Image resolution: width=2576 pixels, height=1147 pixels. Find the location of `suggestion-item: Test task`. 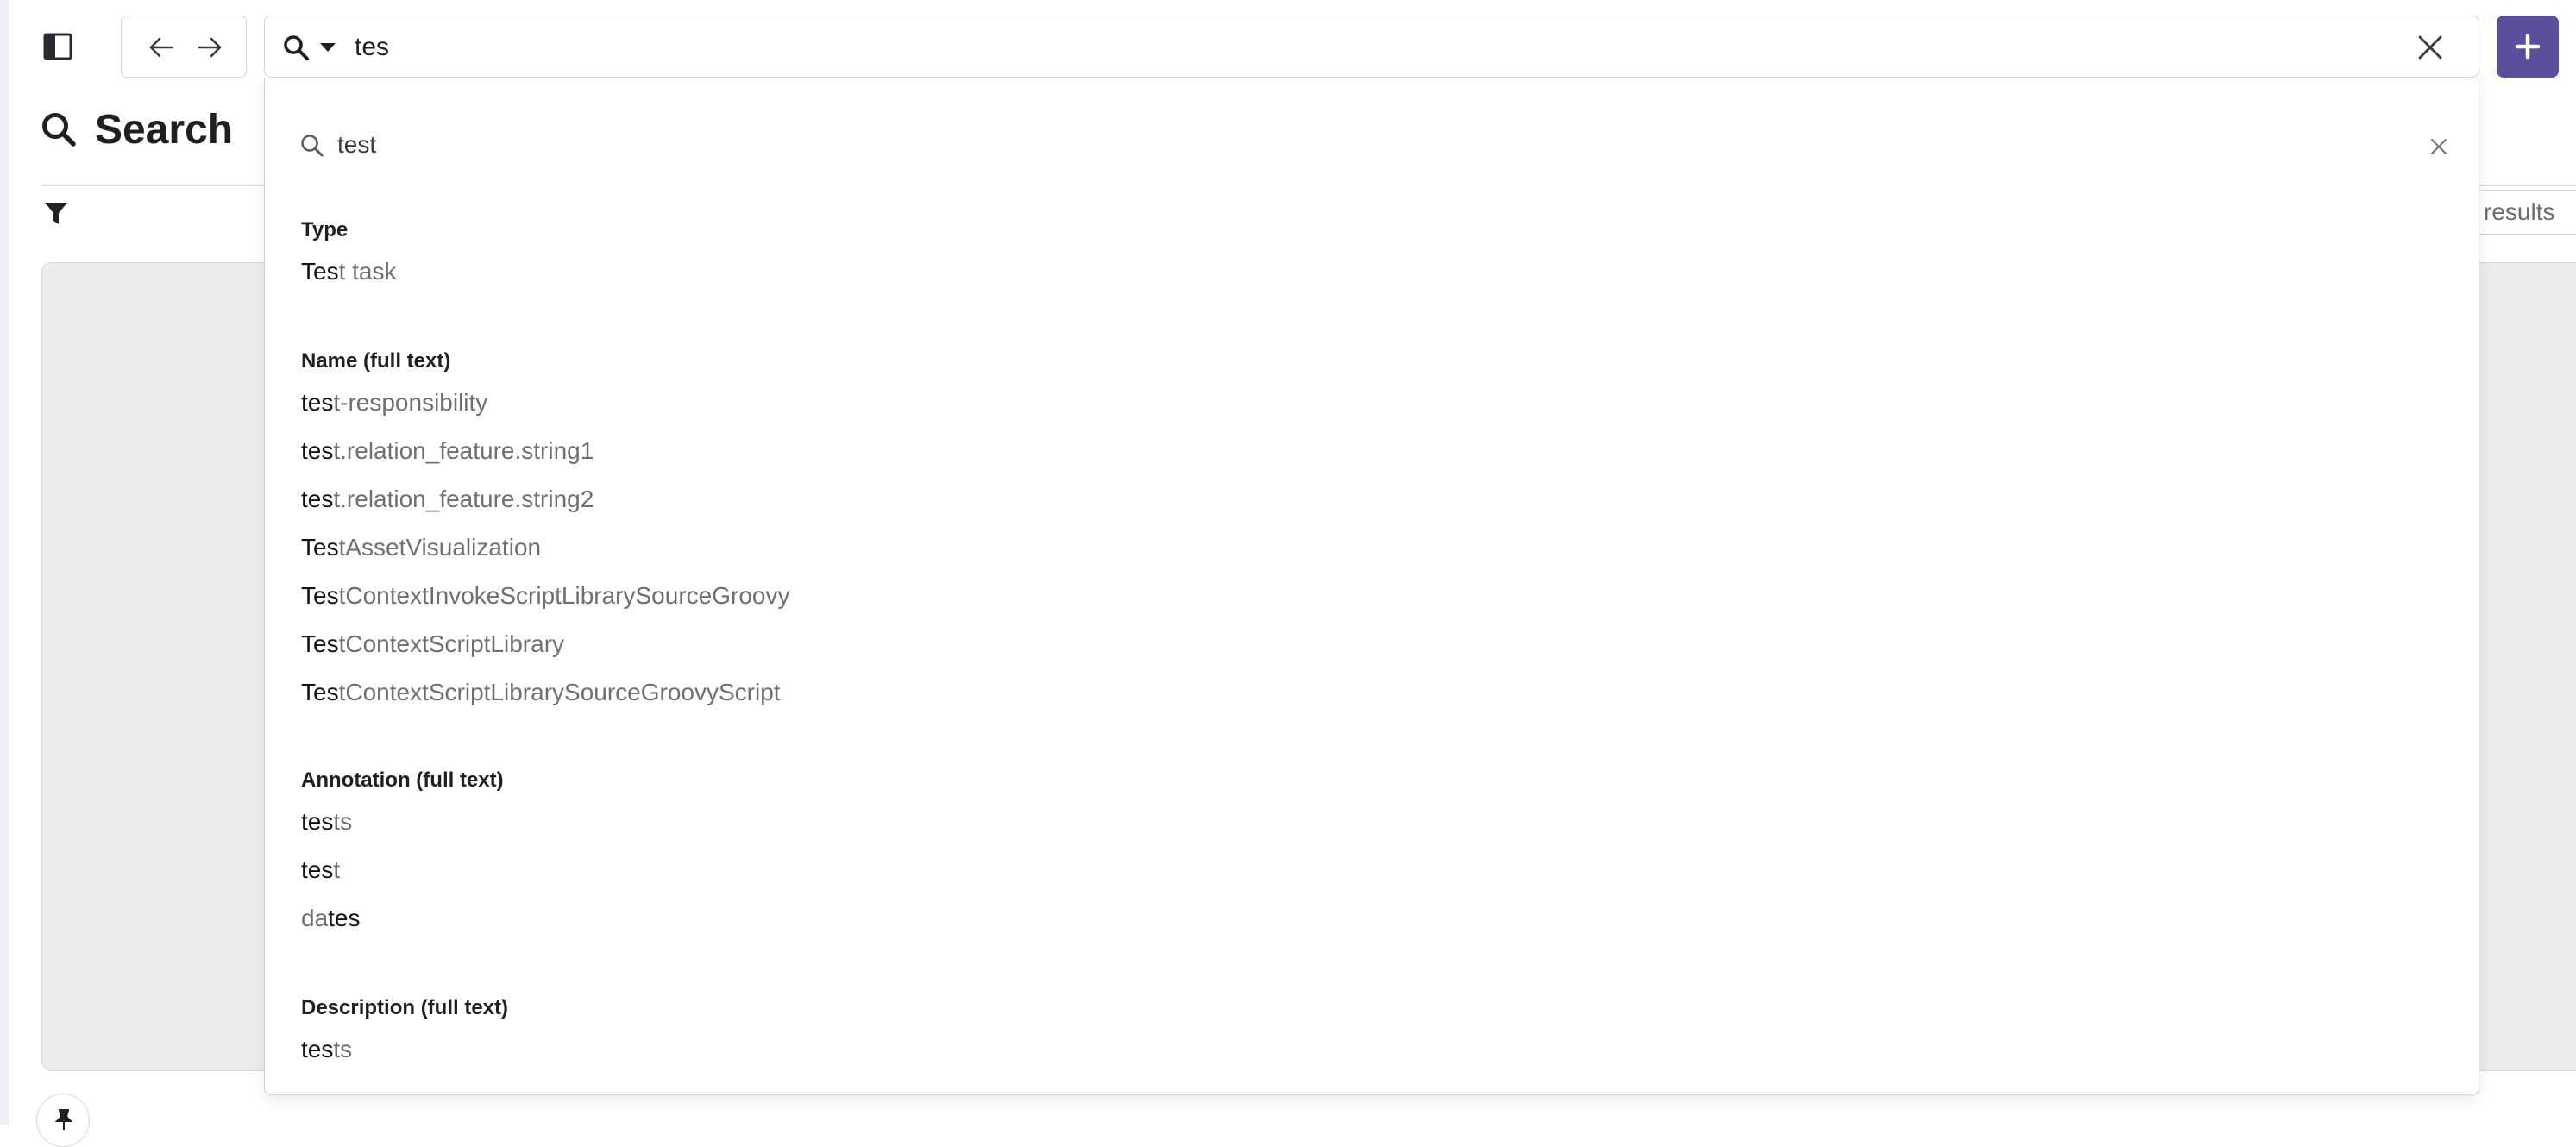

suggestion-item: Test task is located at coordinates (349, 271).